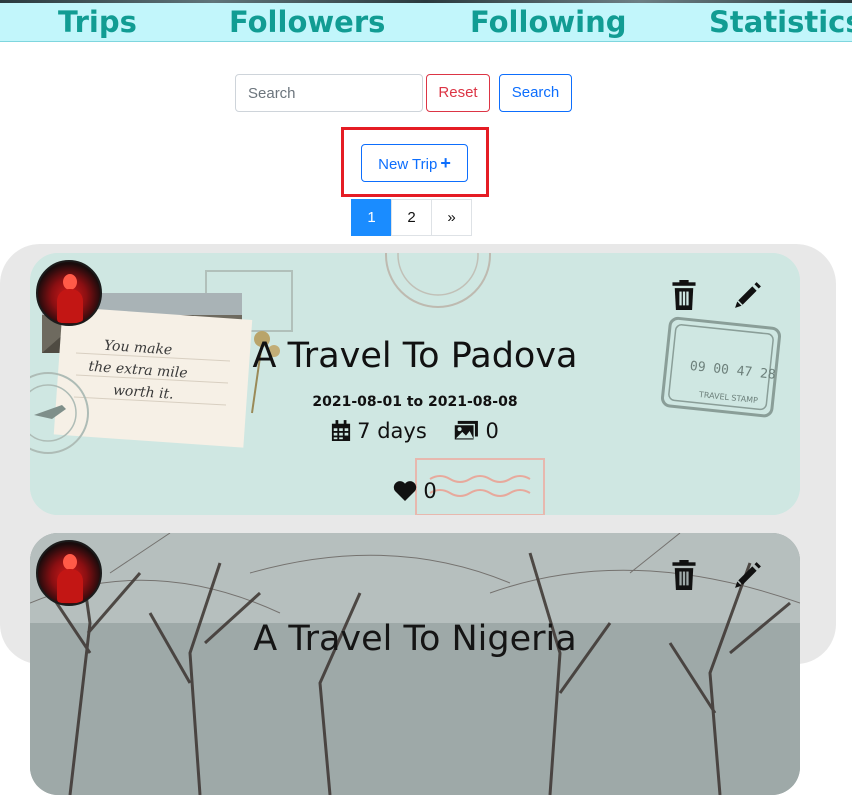 The image size is (852, 795). What do you see at coordinates (535, 93) in the screenshot?
I see `search-button: Search` at bounding box center [535, 93].